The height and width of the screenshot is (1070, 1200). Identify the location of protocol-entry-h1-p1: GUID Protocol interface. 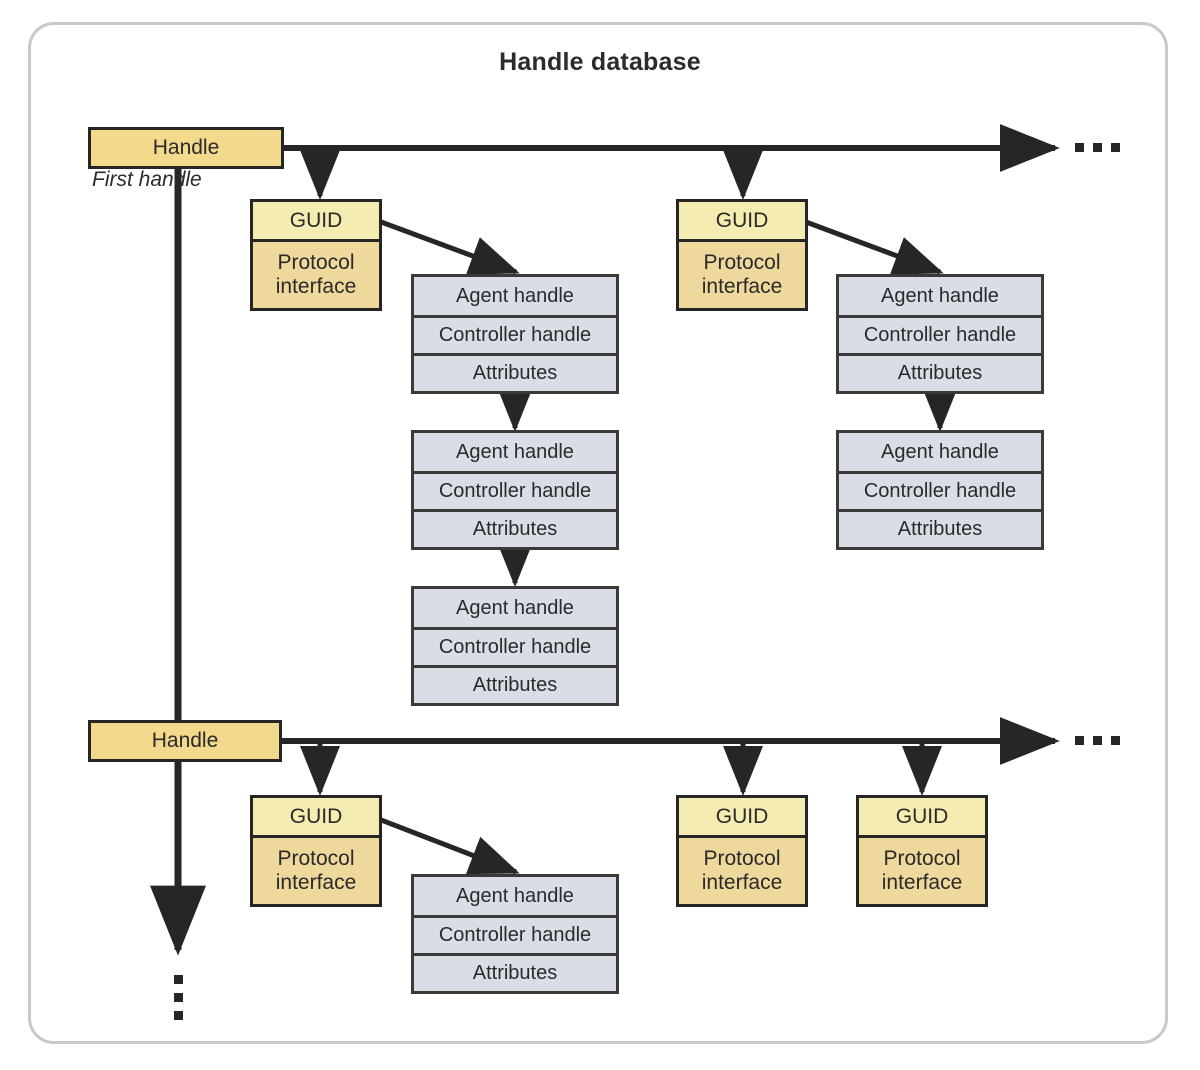
(316, 255).